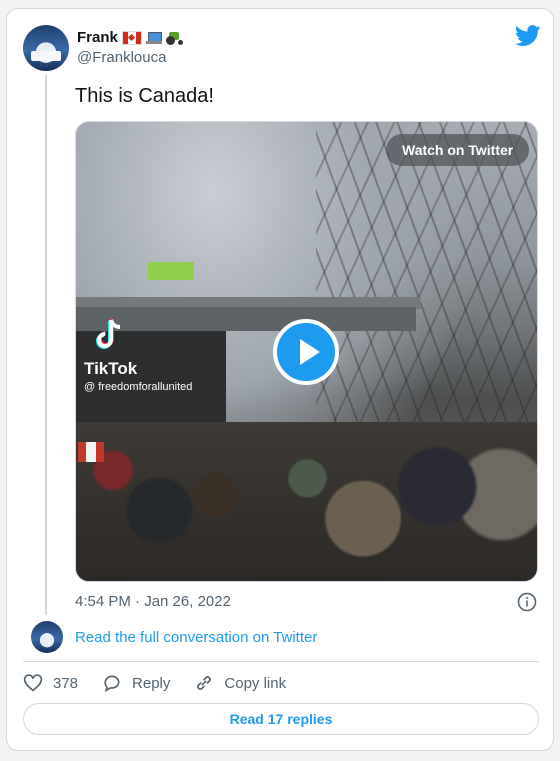 Image resolution: width=560 pixels, height=761 pixels. I want to click on tiktok-icon, so click(108, 334).